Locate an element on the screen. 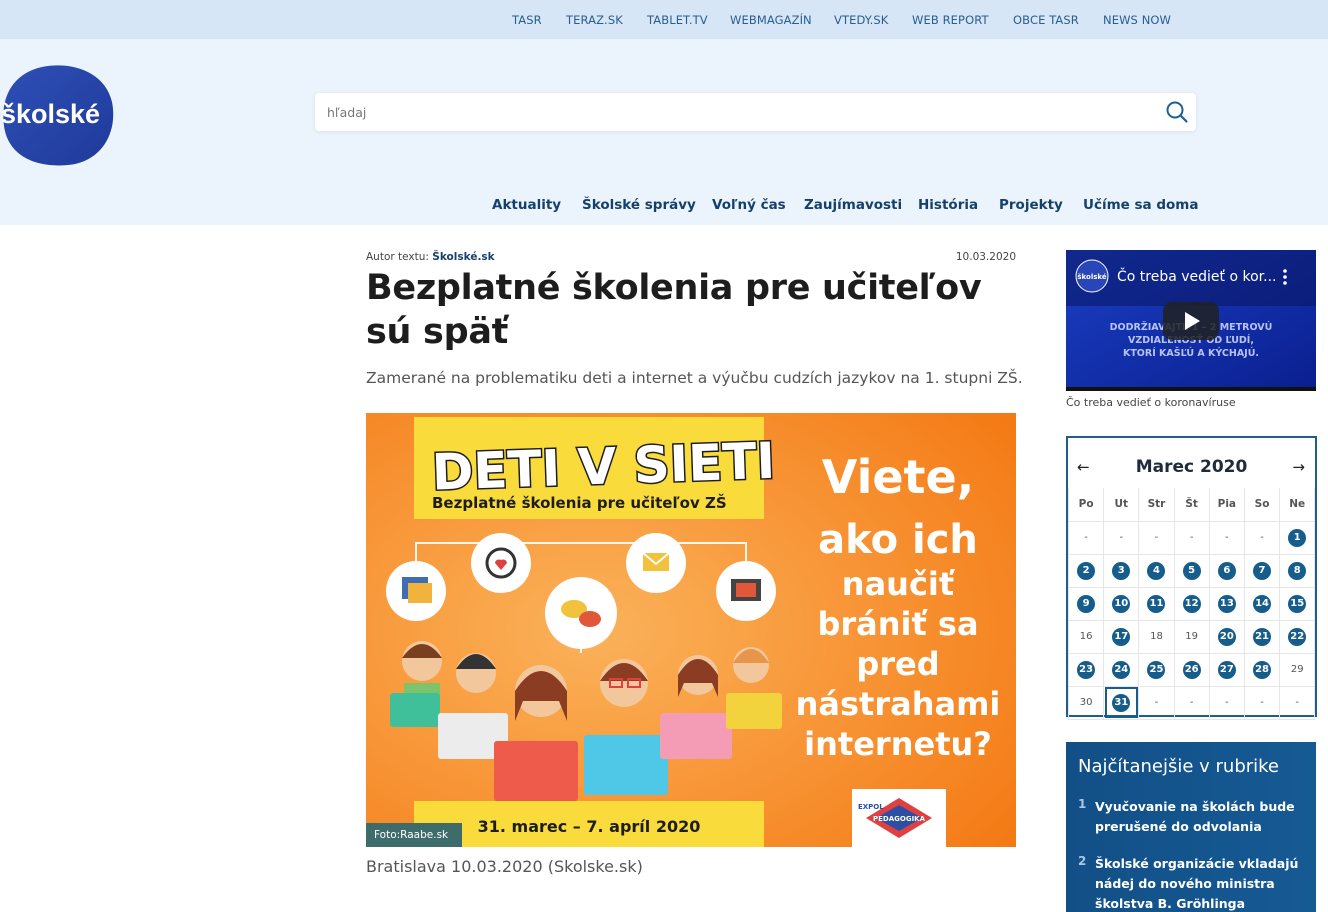  calendar-day-link: 25 is located at coordinates (1156, 669).